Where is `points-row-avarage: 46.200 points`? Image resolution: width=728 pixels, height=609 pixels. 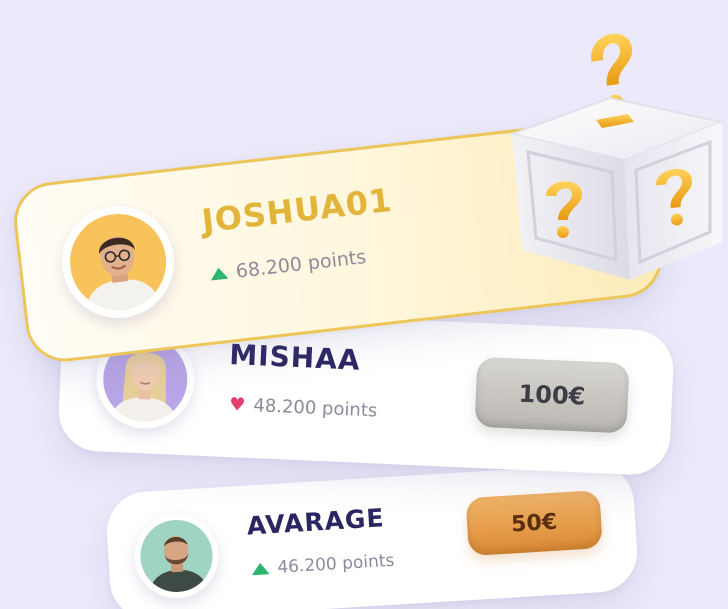 points-row-avarage: 46.200 points is located at coordinates (323, 565).